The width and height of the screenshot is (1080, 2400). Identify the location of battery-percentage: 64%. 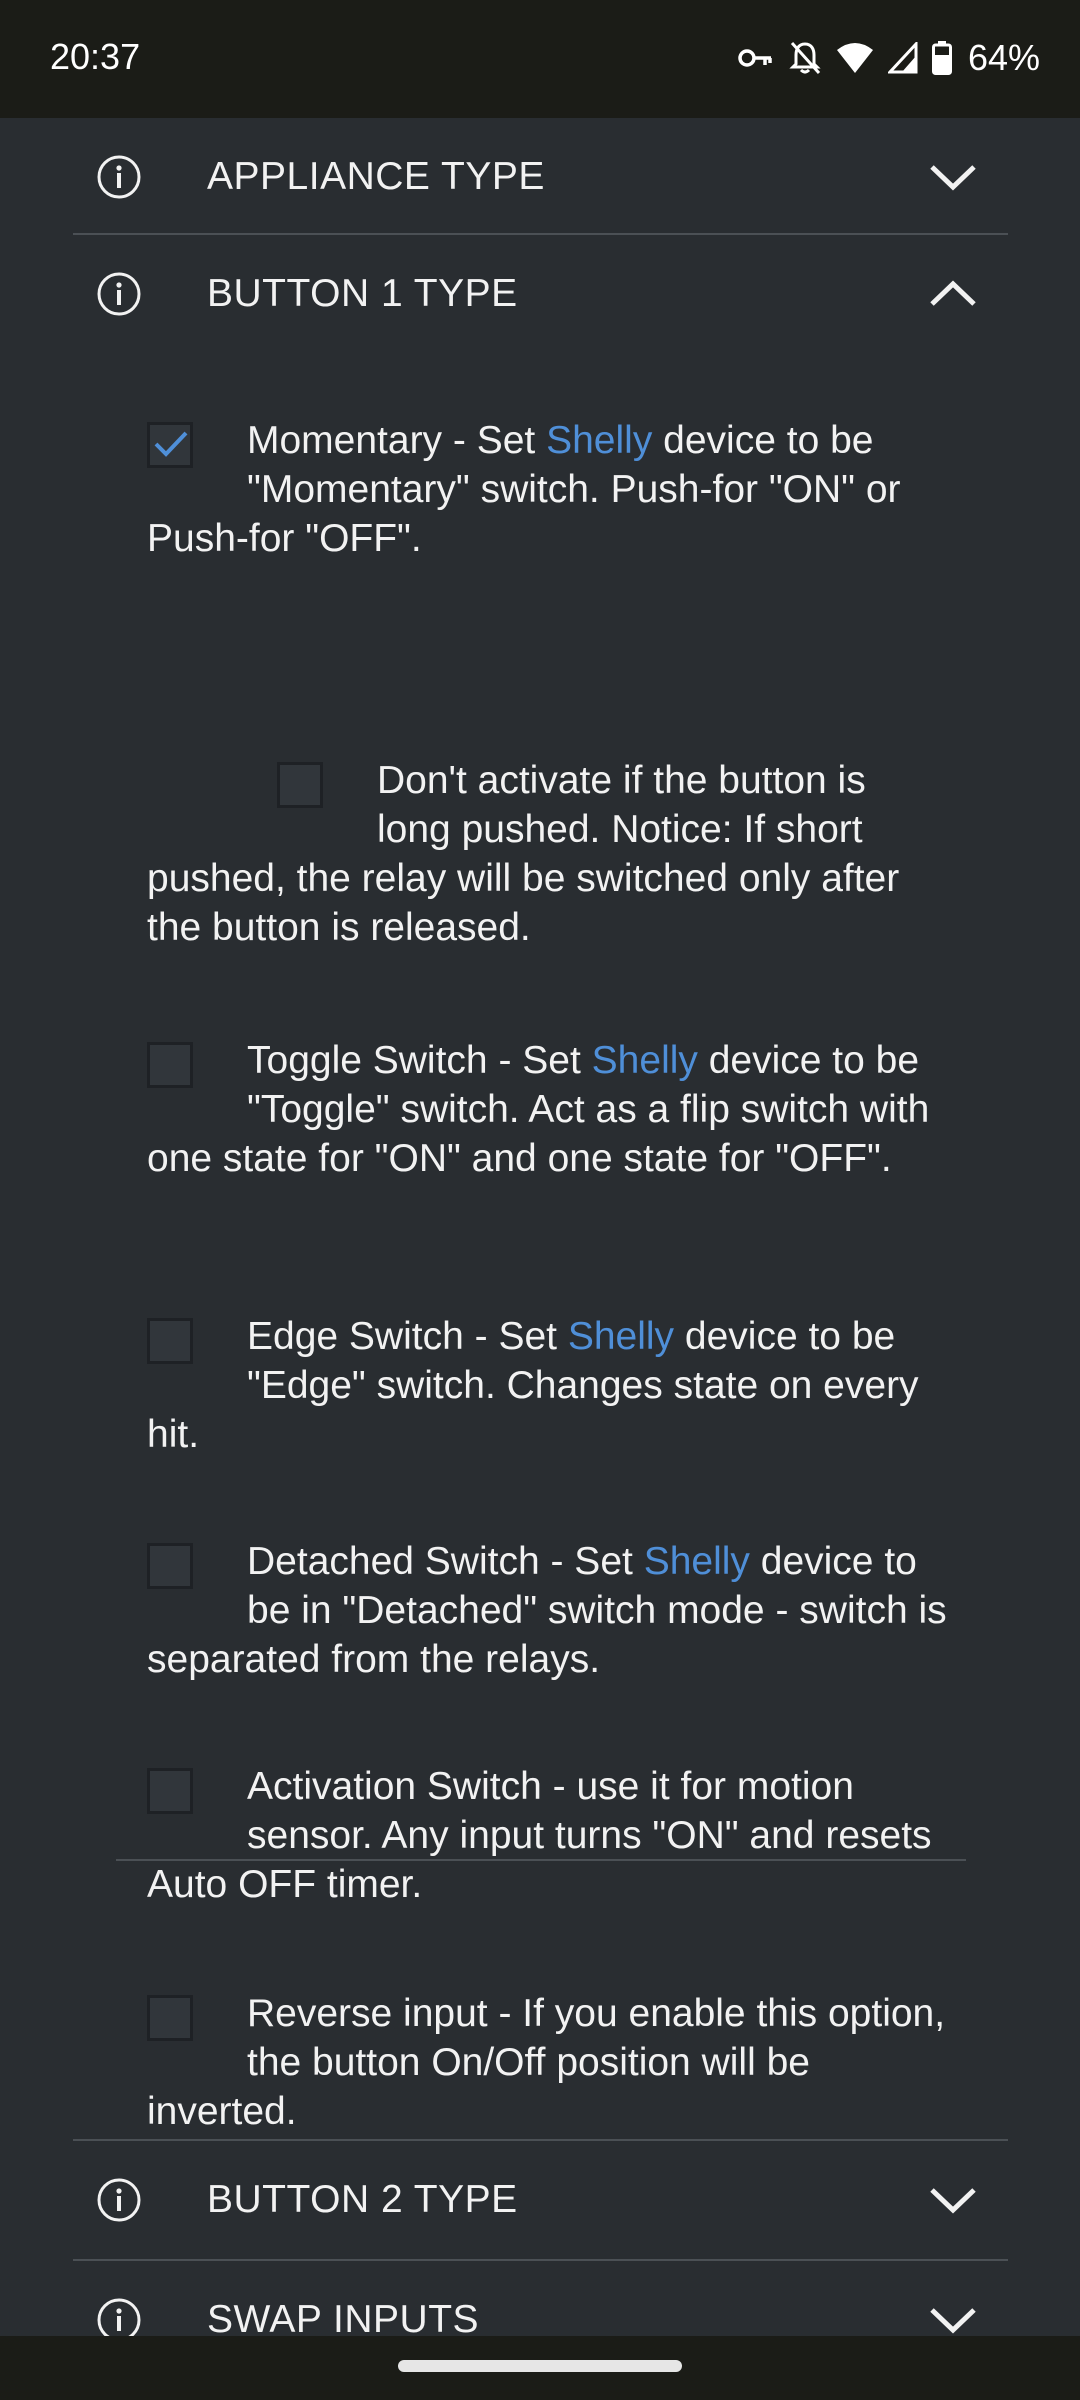
(1003, 57).